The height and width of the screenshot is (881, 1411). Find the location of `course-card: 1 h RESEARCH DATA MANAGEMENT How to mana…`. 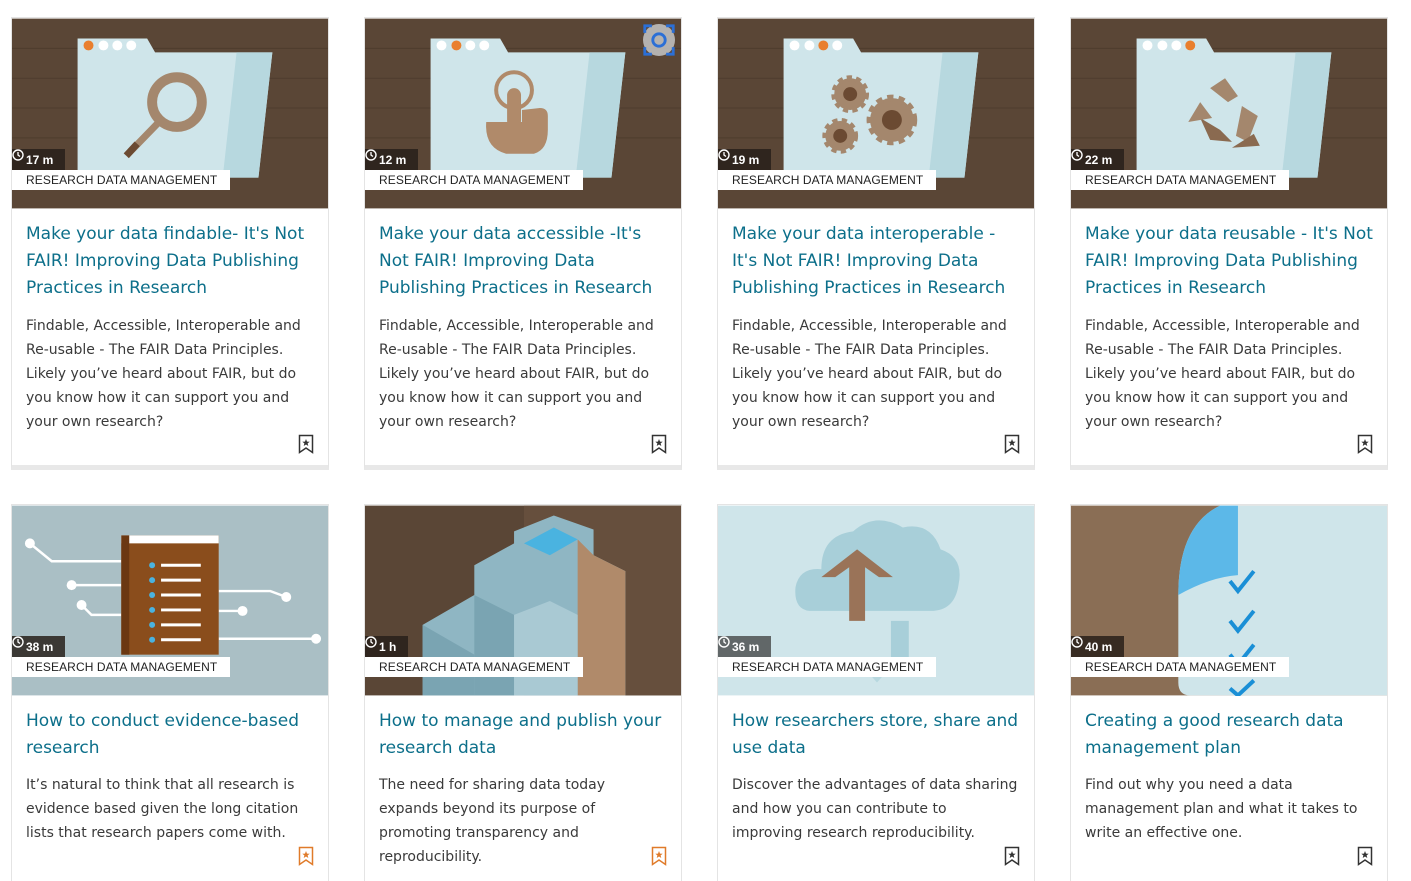

course-card: 1 h RESEARCH DATA MANAGEMENT How to mana… is located at coordinates (523, 692).